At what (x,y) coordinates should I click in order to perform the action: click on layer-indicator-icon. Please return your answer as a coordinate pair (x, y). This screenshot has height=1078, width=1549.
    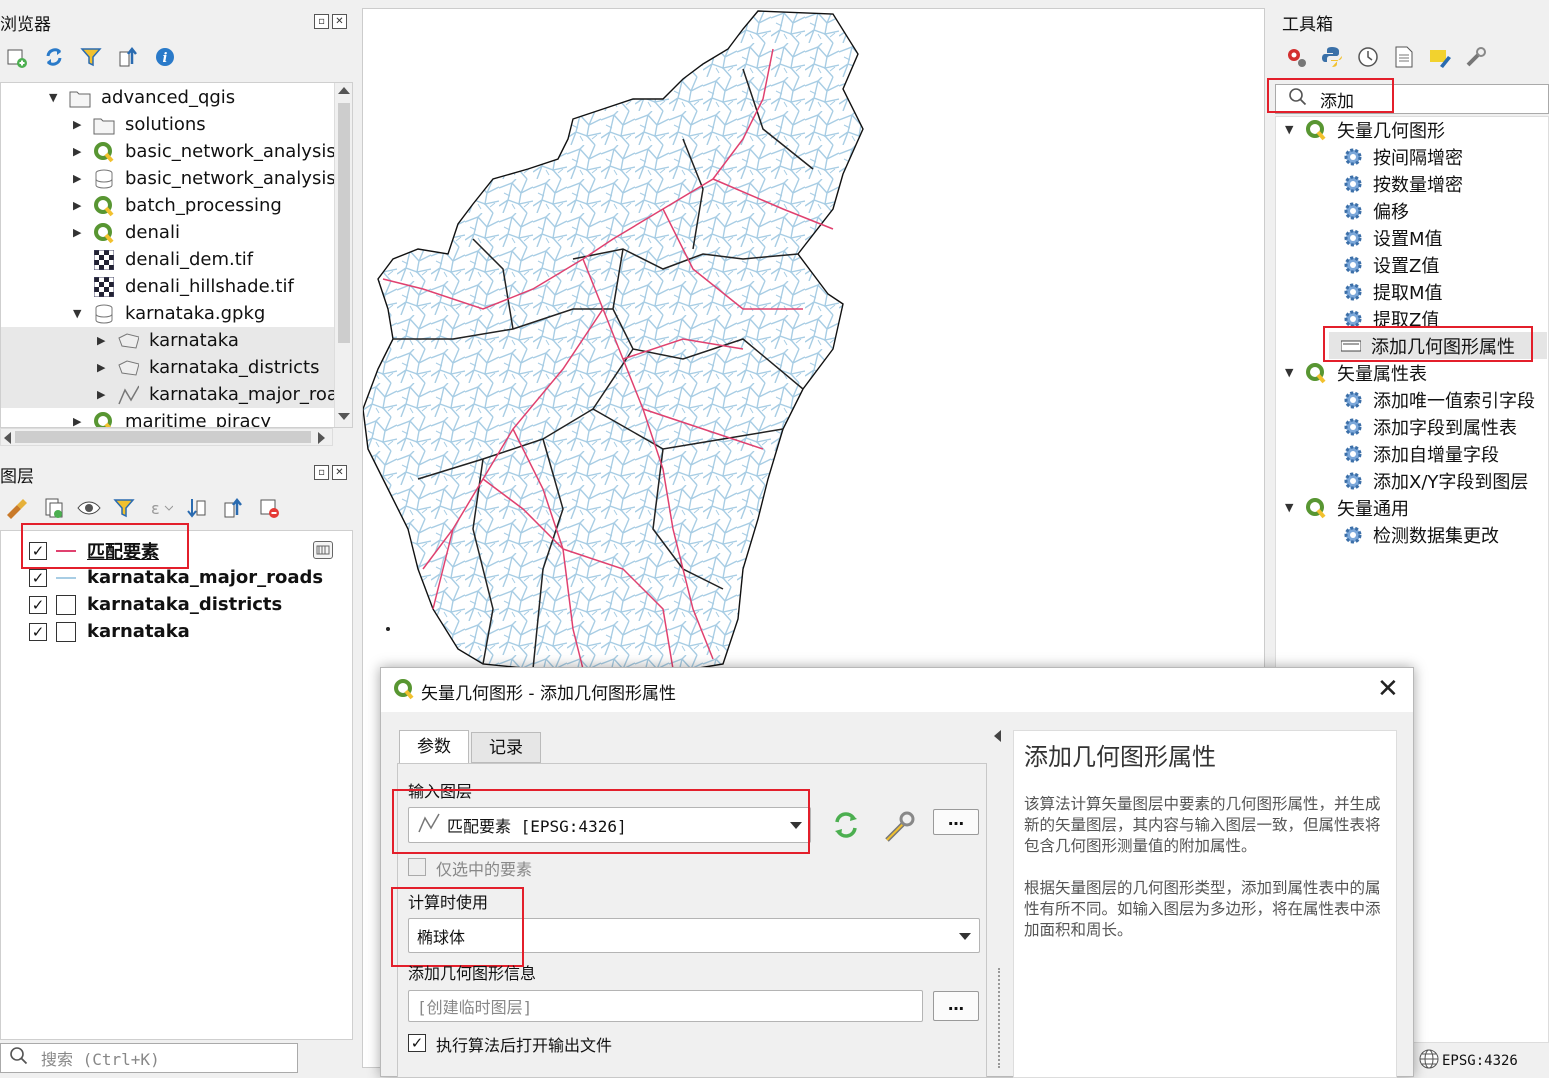
    Looking at the image, I should click on (323, 550).